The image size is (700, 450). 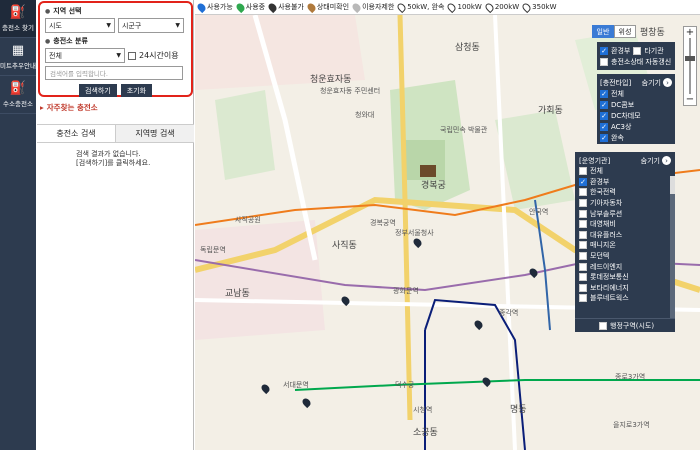 I want to click on panel-title: [운영기관], so click(x=595, y=160).